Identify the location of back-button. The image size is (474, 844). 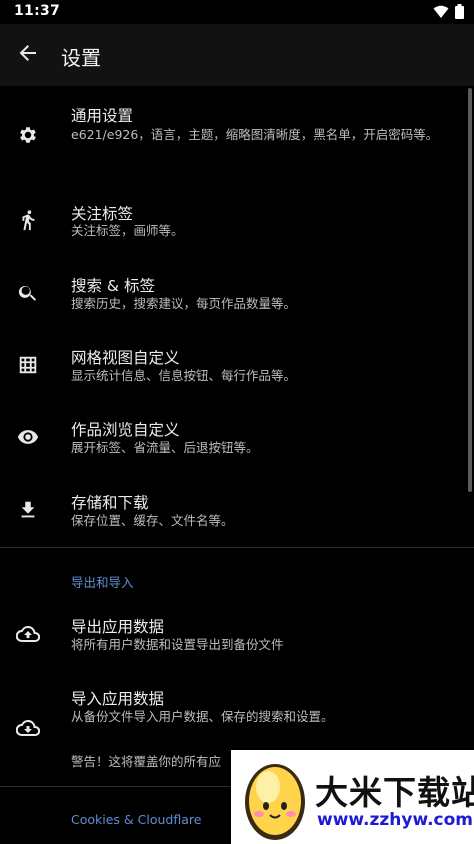
(28, 55).